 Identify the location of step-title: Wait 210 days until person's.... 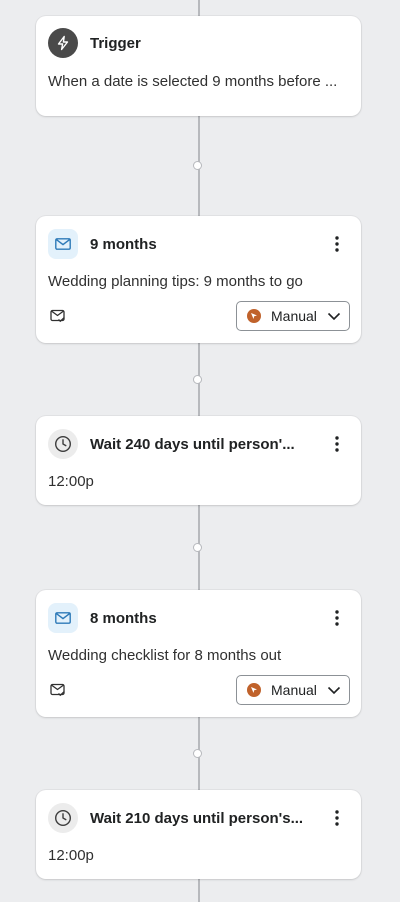
(197, 818).